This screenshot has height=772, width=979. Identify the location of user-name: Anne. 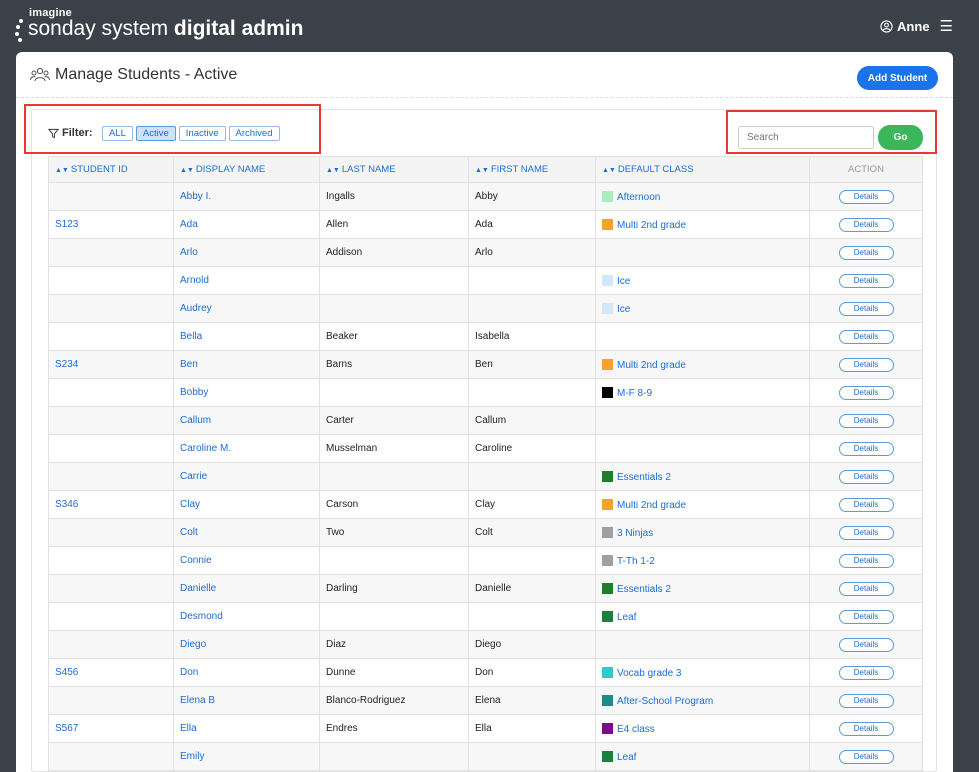
(913, 26).